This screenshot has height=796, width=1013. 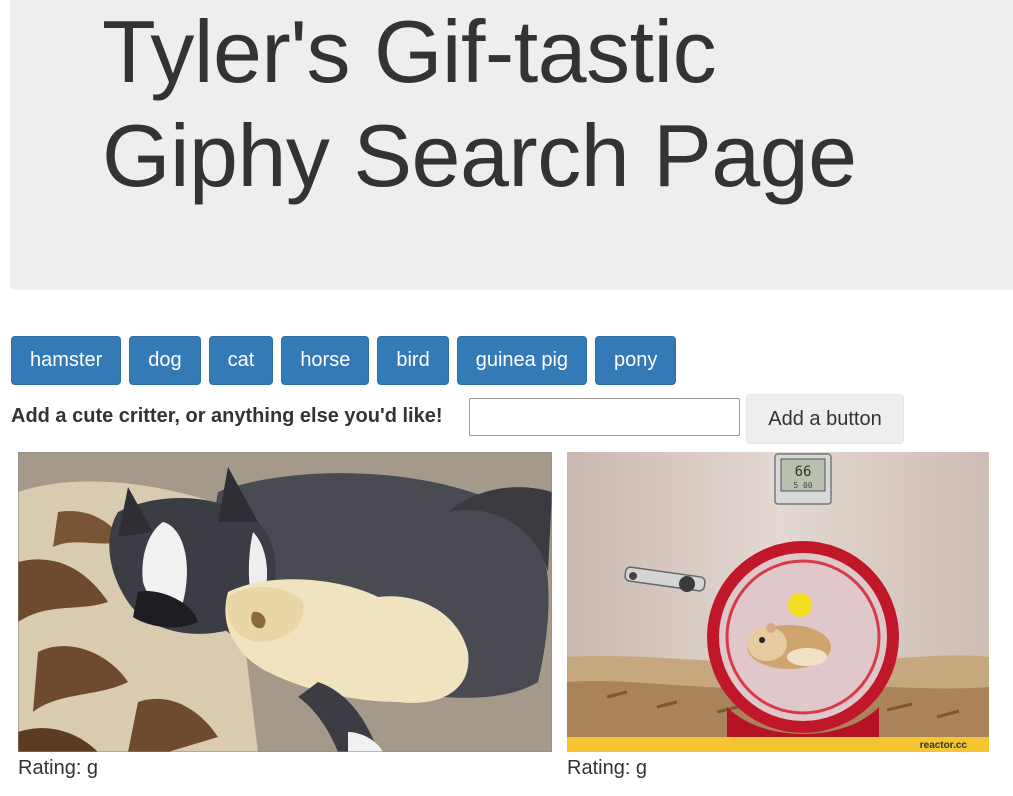 What do you see at coordinates (825, 419) in the screenshot?
I see `add-a-button-button: Add a button` at bounding box center [825, 419].